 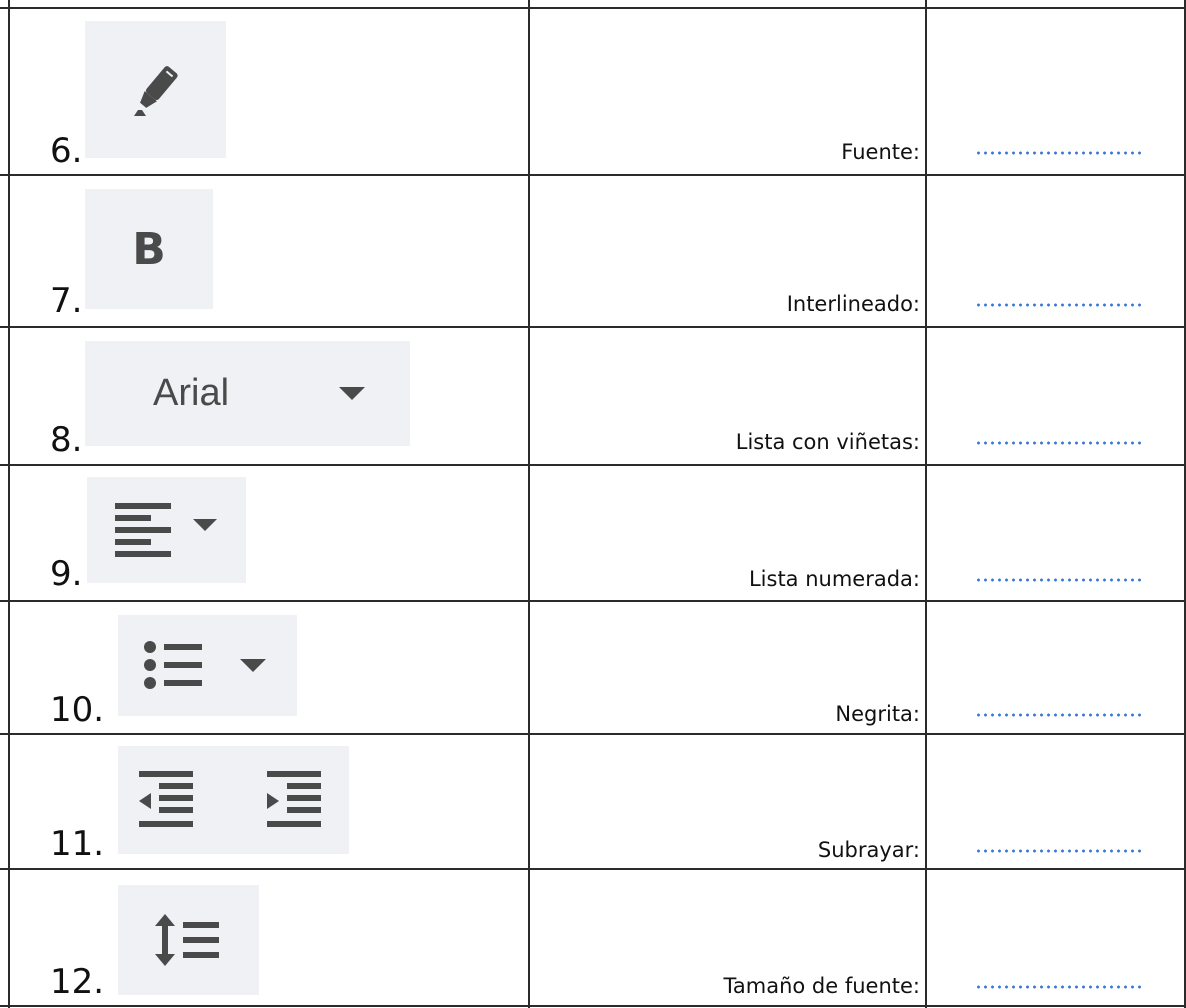 What do you see at coordinates (207, 665) in the screenshot?
I see `bulleted-list-dropdown-icon` at bounding box center [207, 665].